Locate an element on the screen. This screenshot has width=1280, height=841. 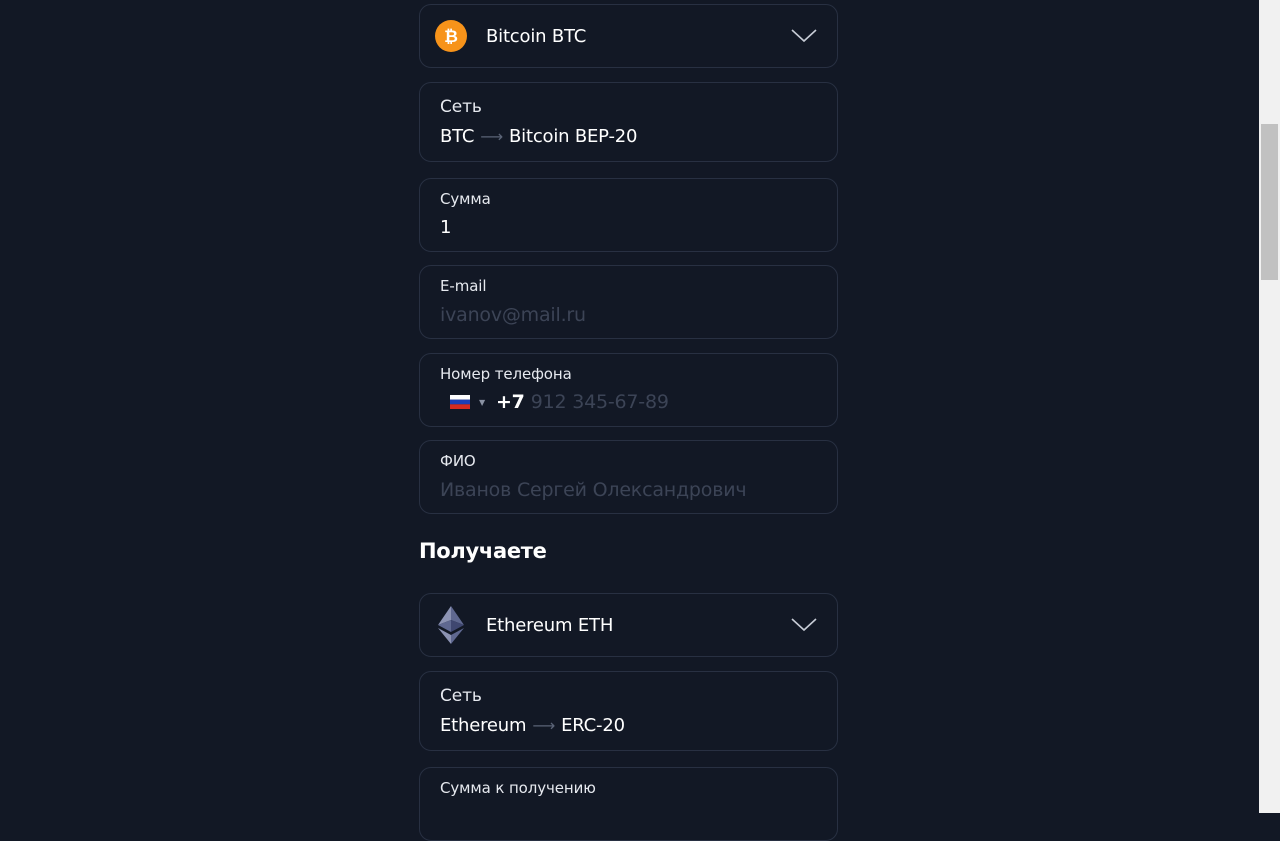
network-value: Ethereum ⟶ ERC-20 is located at coordinates (532, 725).